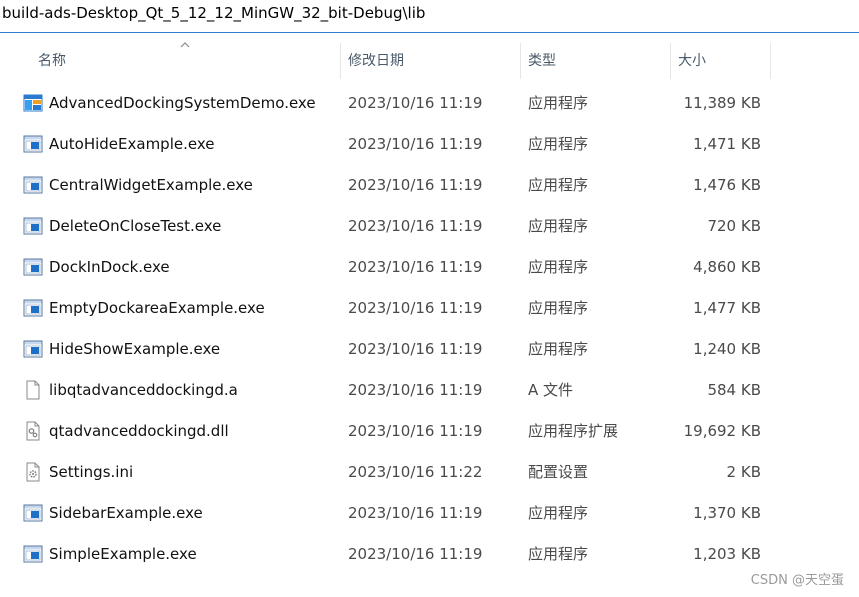 This screenshot has width=859, height=597. Describe the element at coordinates (720, 61) in the screenshot. I see `column-header-size: 大小` at that location.